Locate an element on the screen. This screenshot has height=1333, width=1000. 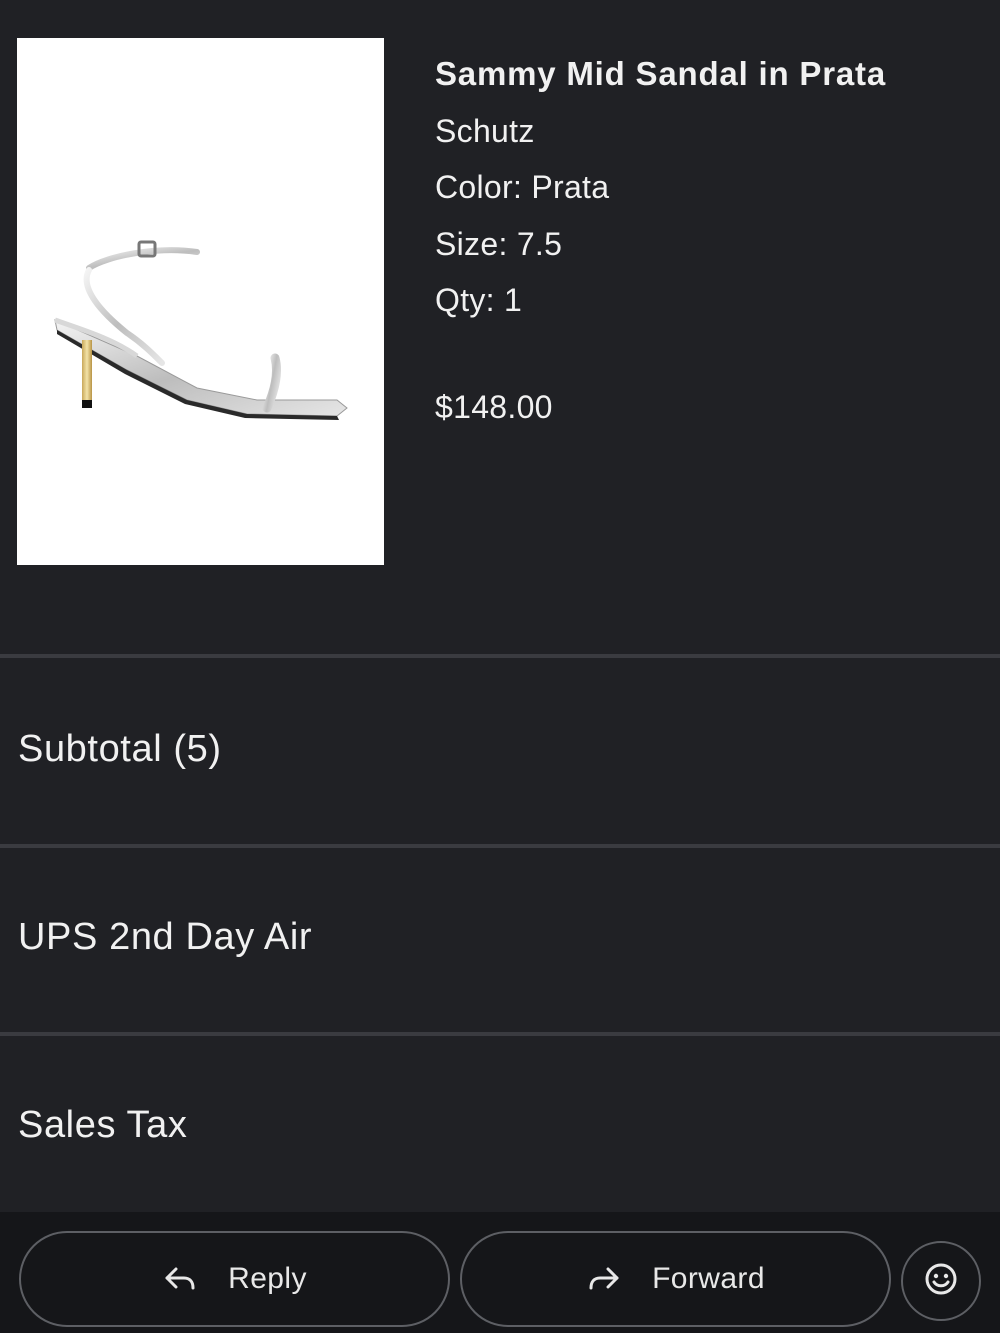
forward-label: Forward is located at coordinates (708, 1278).